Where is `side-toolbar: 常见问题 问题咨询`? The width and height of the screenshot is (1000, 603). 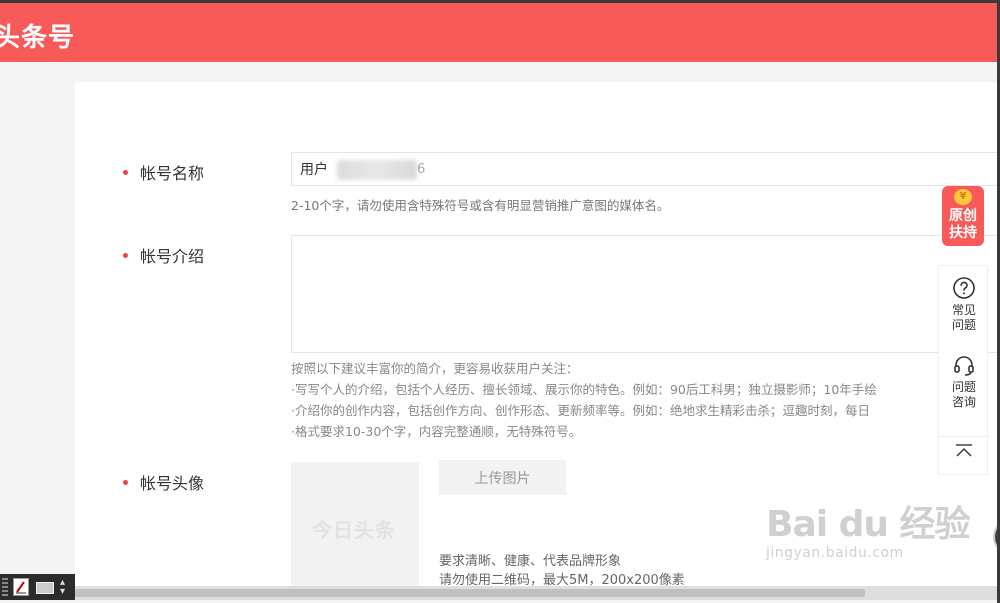
side-toolbar: 常见问题 问题咨询 is located at coordinates (963, 370).